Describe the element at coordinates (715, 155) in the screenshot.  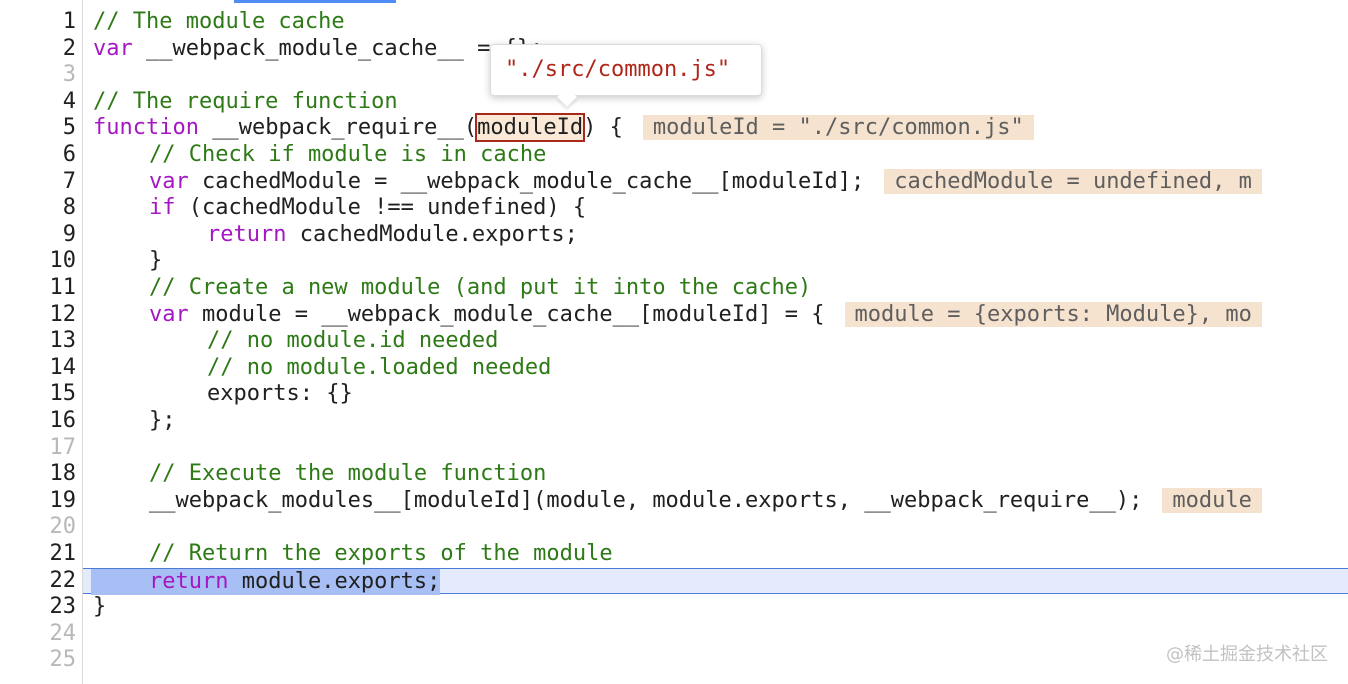
I see `code-line: // Check if module is in cache` at that location.